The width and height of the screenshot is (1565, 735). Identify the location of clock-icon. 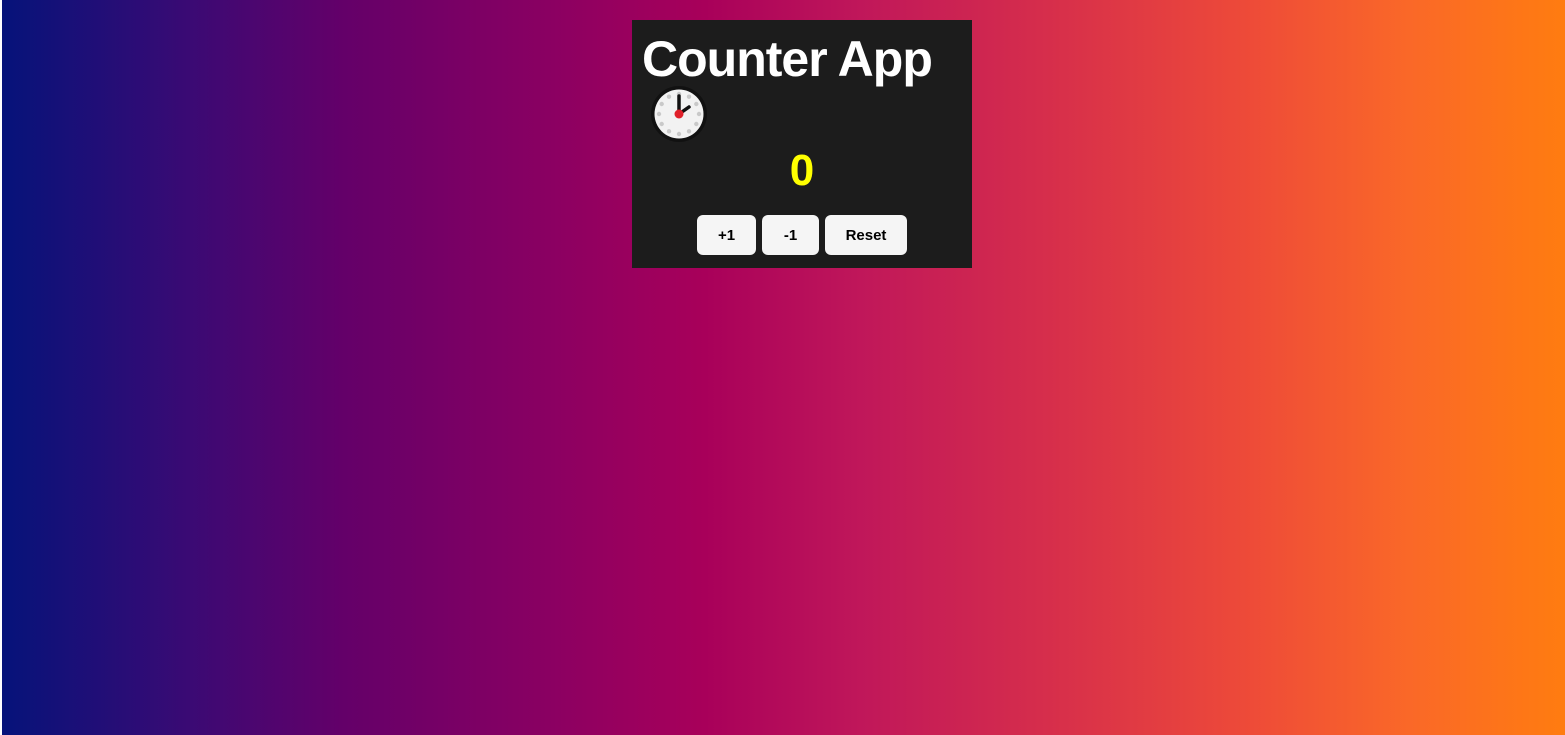
(679, 114).